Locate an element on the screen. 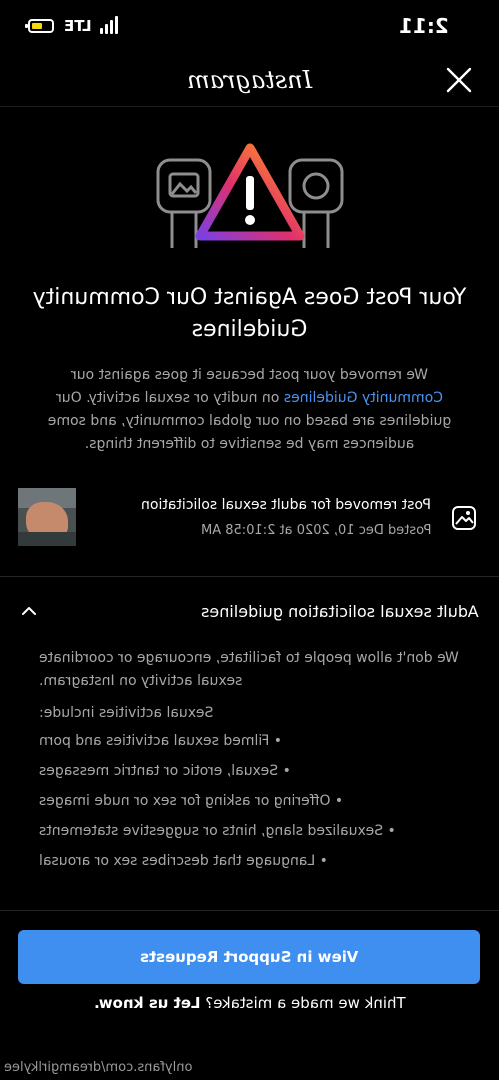 The height and width of the screenshot is (1080, 499). guideline-item: • Language that describes sex or arousal is located at coordinates (183, 861).